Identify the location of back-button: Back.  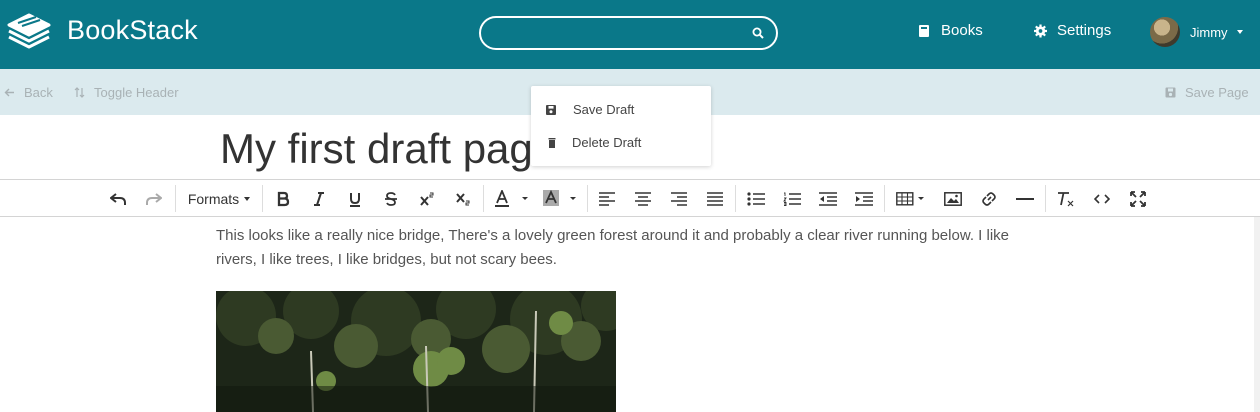
(28, 92).